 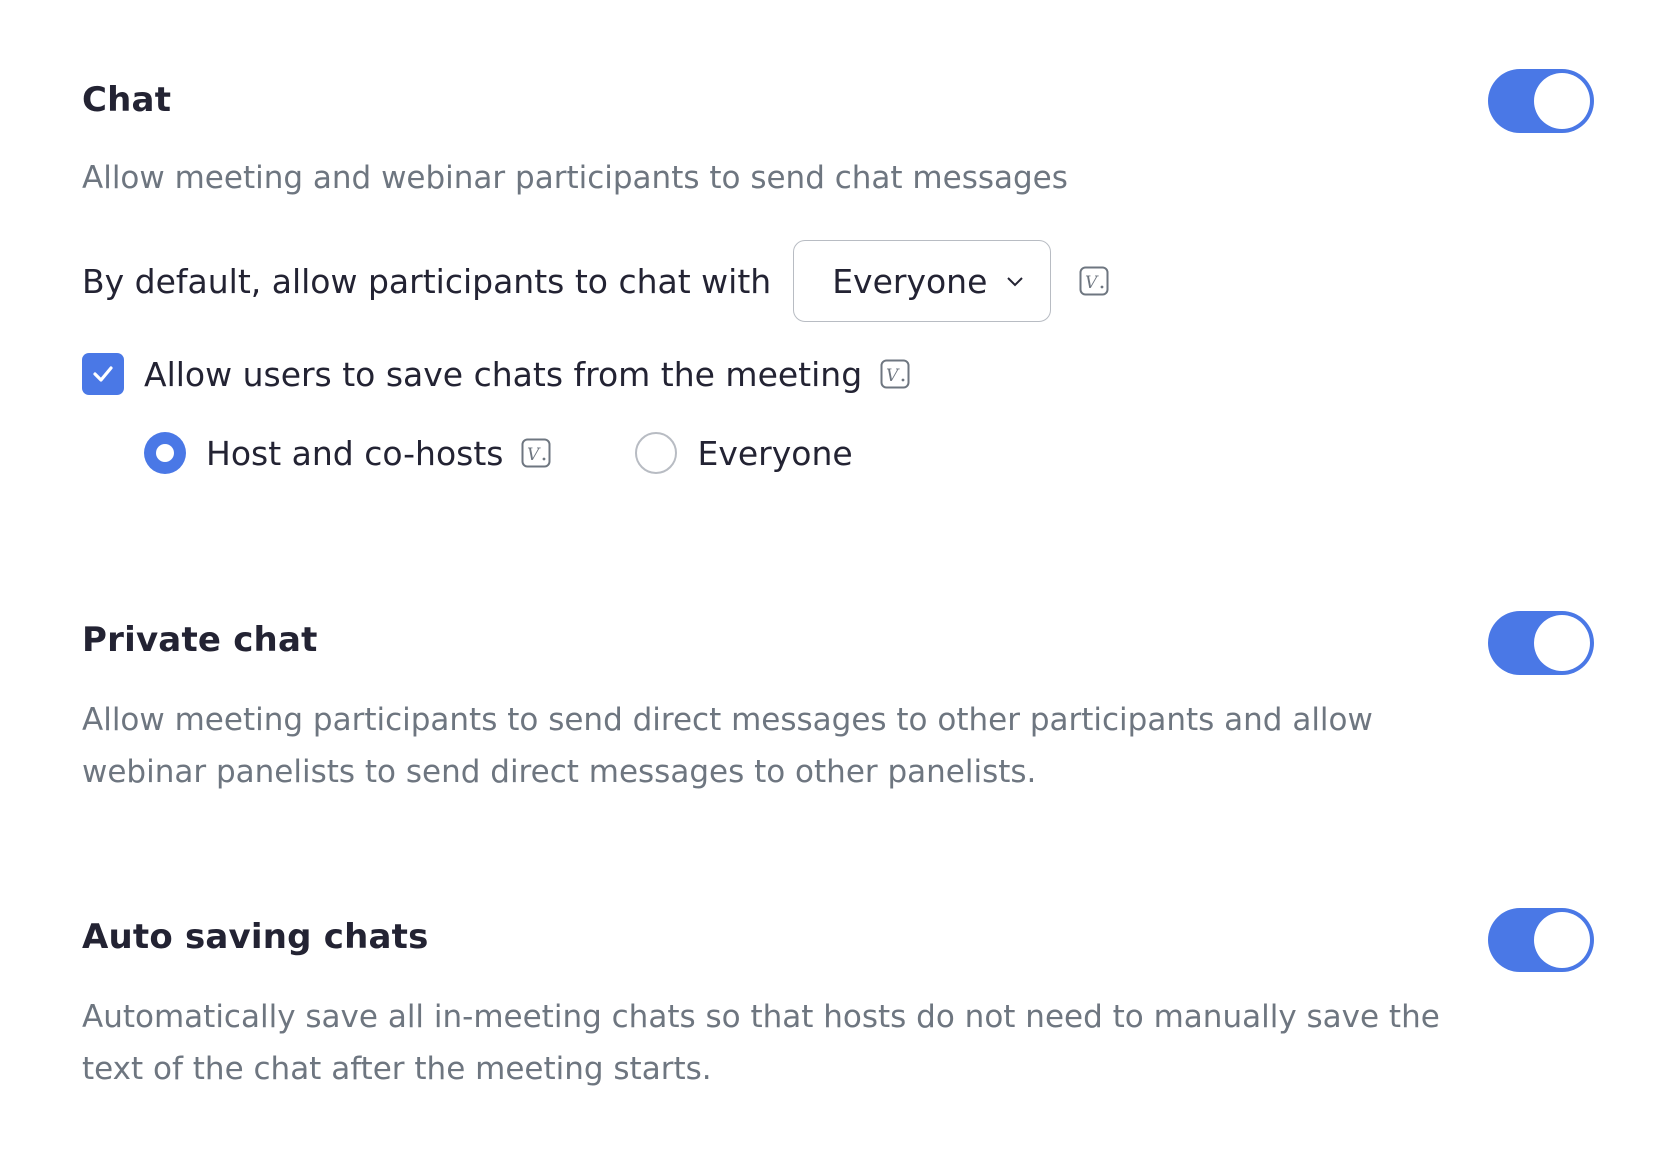 I want to click on radio-dot, so click(x=165, y=453).